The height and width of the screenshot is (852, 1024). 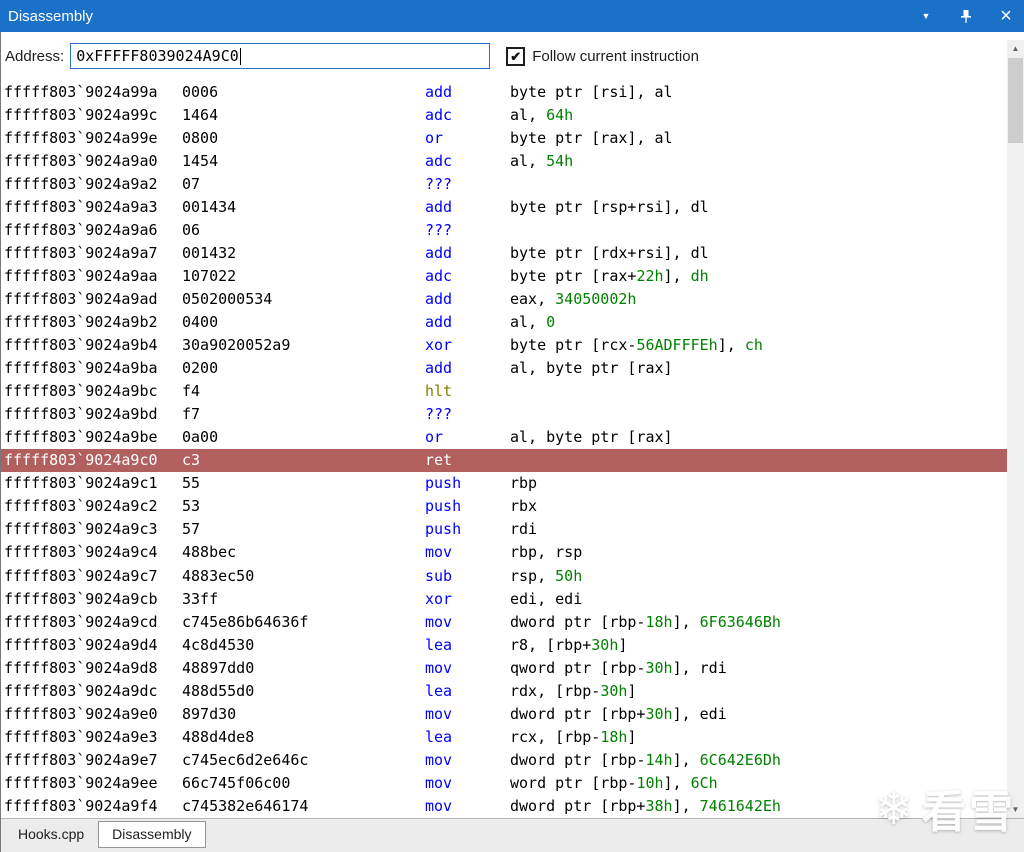 What do you see at coordinates (503, 460) in the screenshot?
I see `disasm-row-current: fffff803`9024a9c0 c3 ret` at bounding box center [503, 460].